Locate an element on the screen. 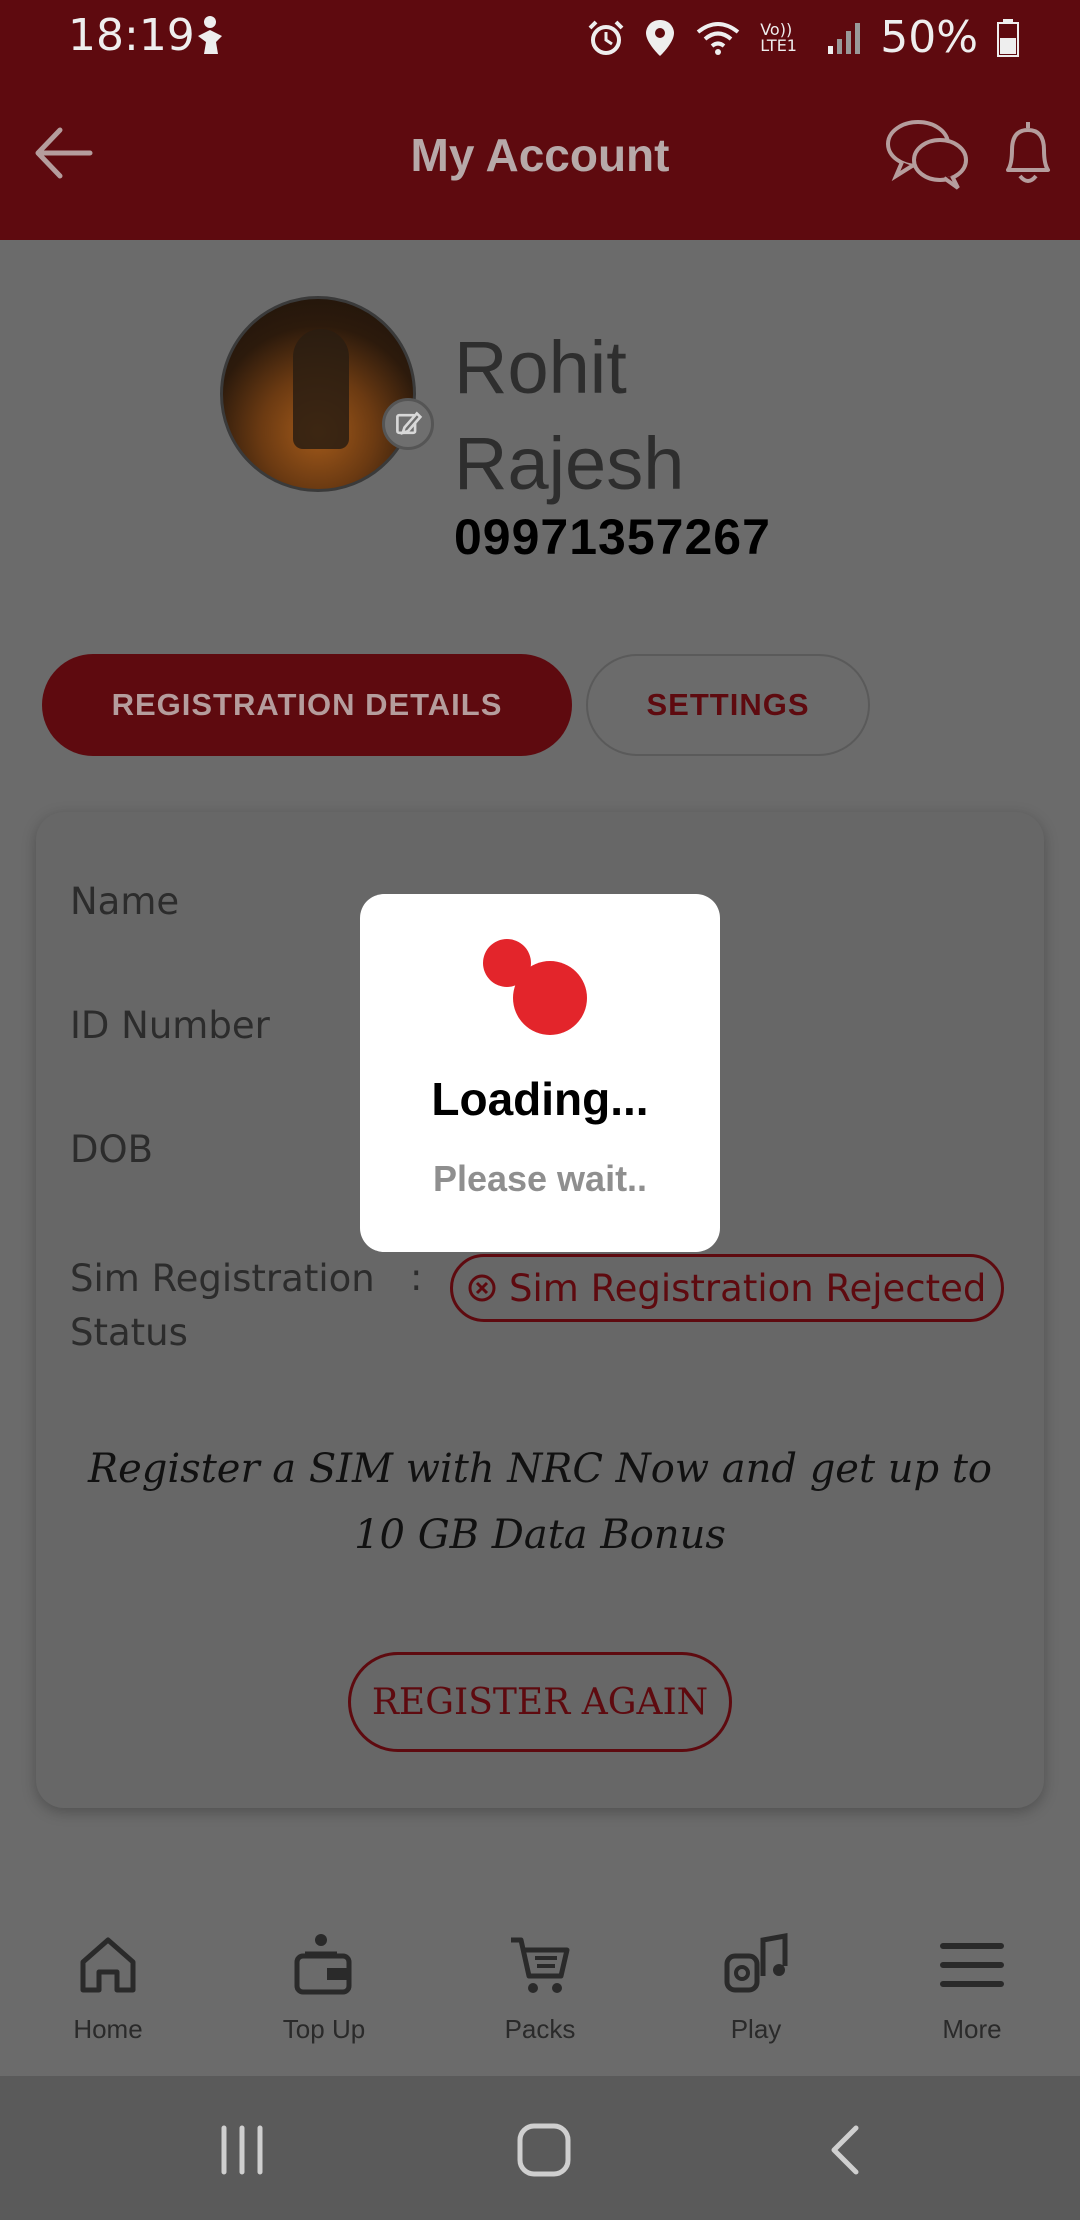  loading-dialog: Loading... Please wait.. is located at coordinates (540, 1073).